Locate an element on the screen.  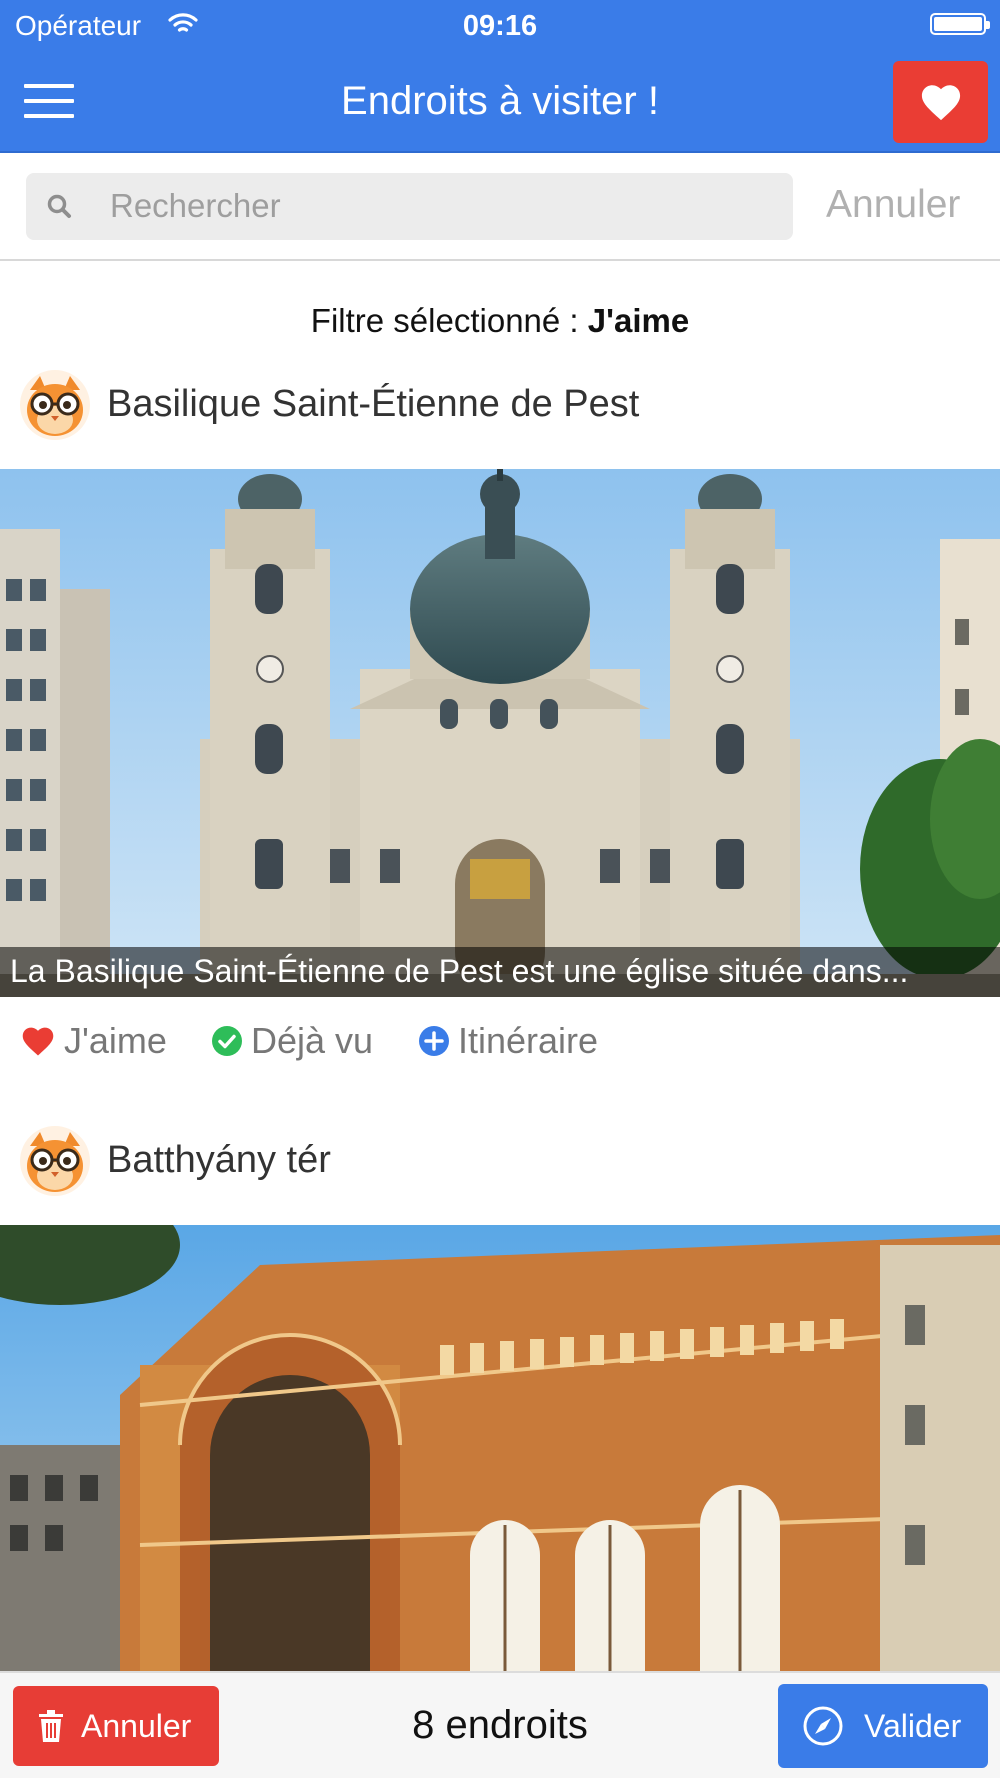
validate-label: Valider is located at coordinates (913, 1725).